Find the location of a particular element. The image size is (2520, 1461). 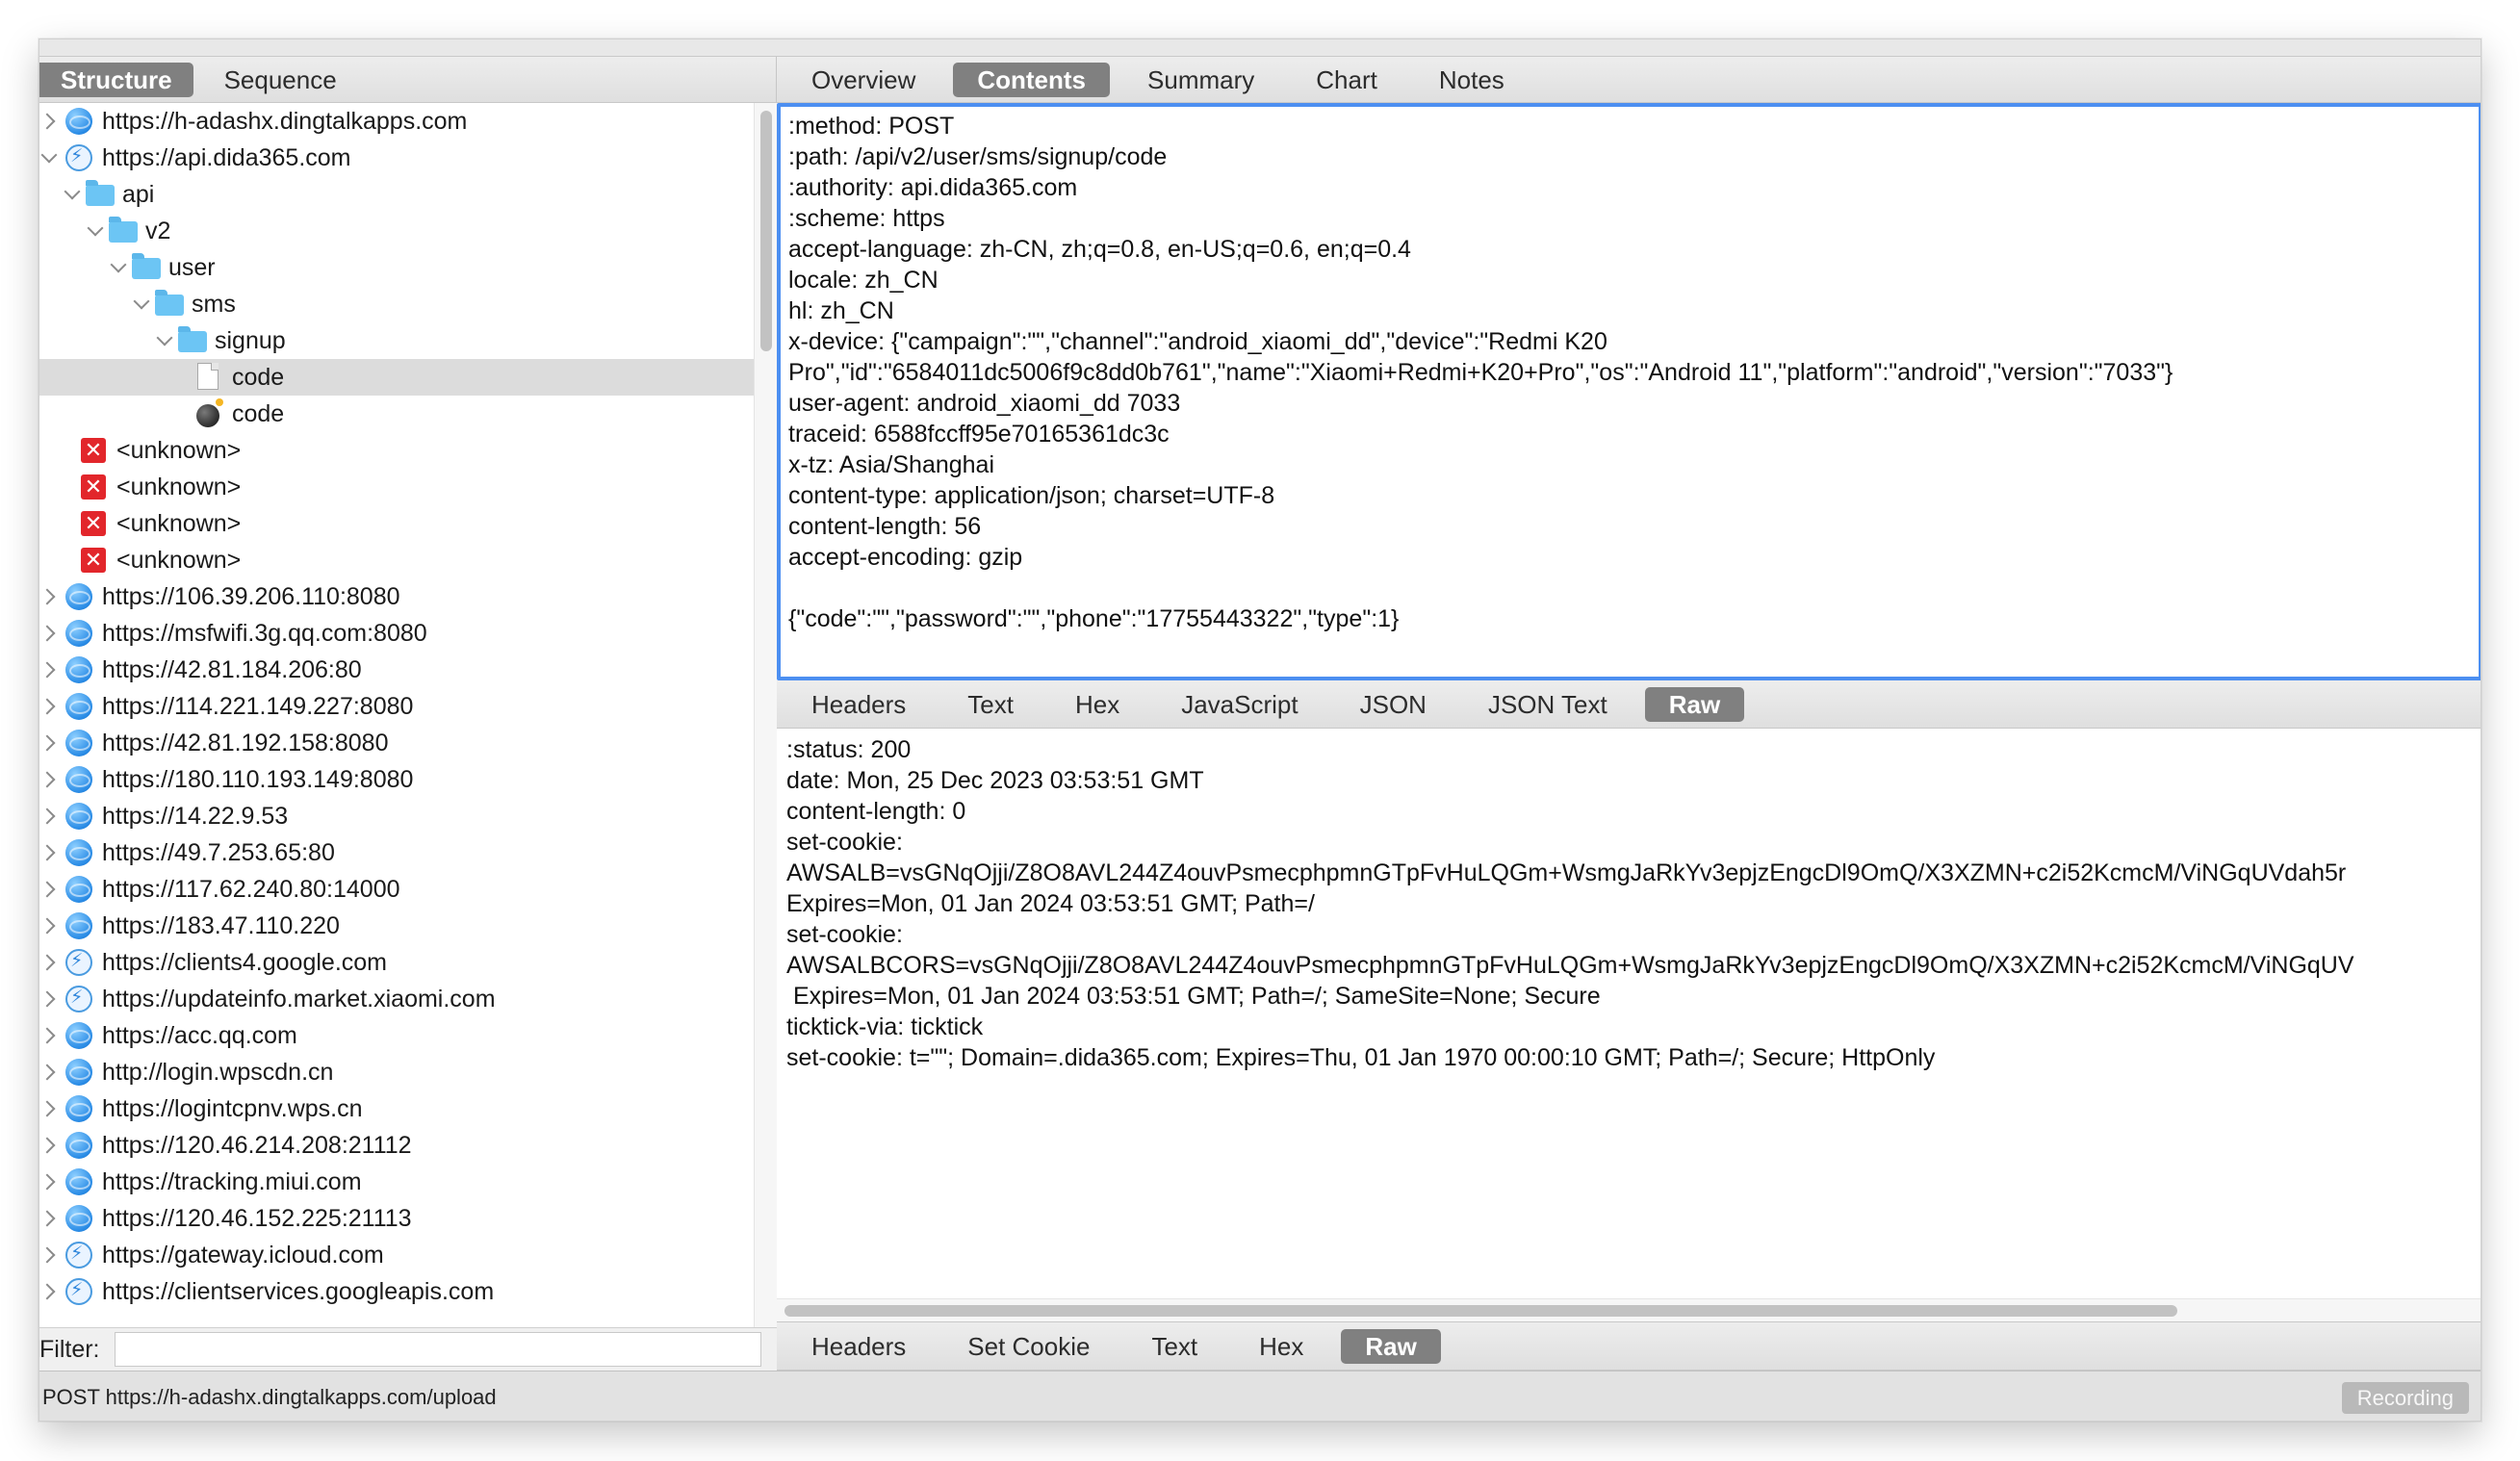

tree-row: user is located at coordinates (396, 267).